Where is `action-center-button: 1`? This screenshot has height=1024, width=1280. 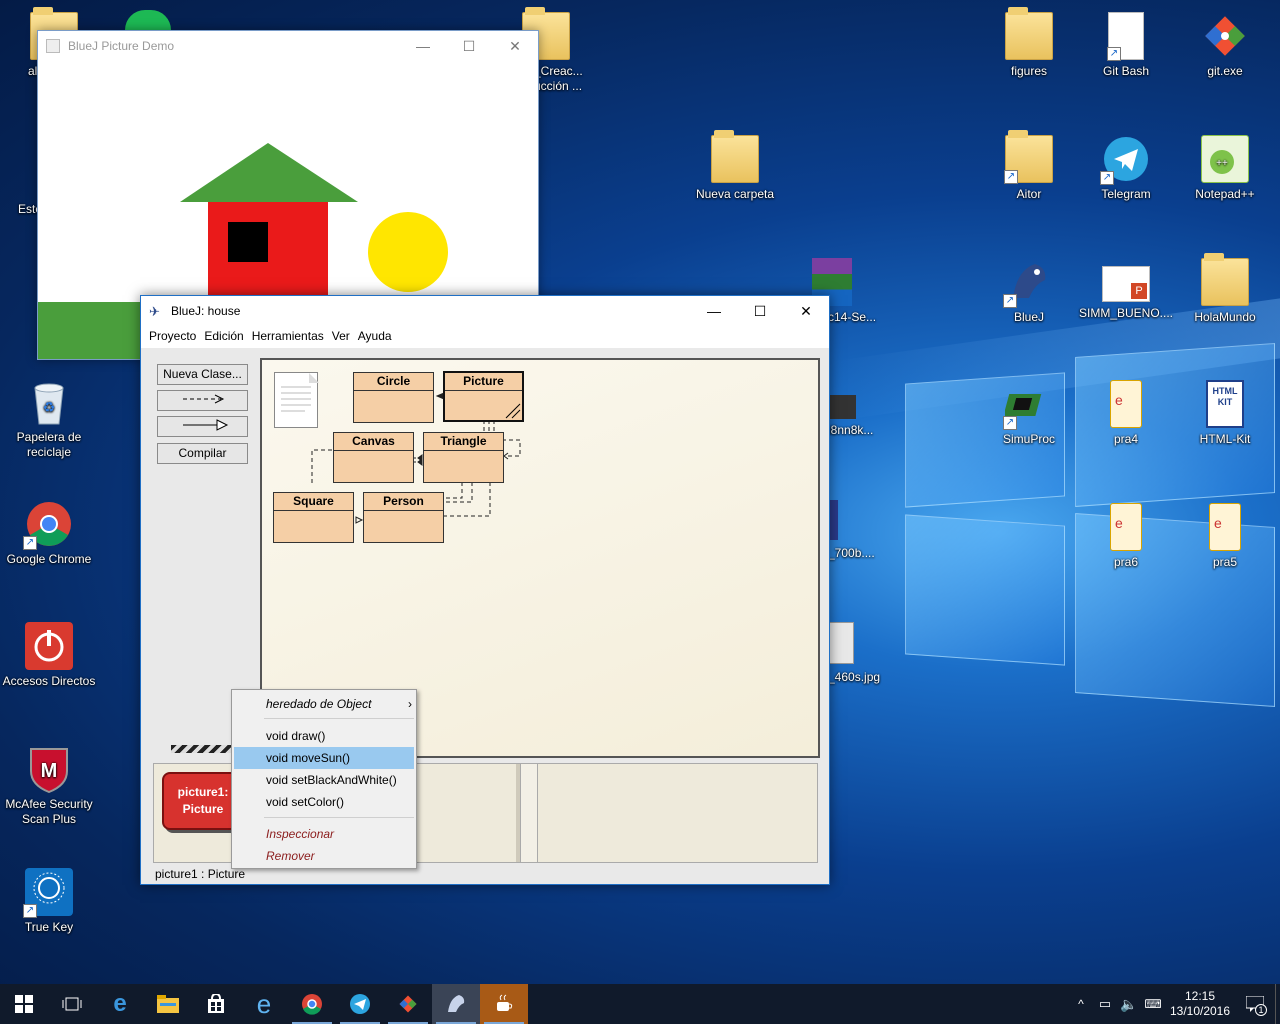
action-center-button: 1 is located at coordinates (1255, 1004).